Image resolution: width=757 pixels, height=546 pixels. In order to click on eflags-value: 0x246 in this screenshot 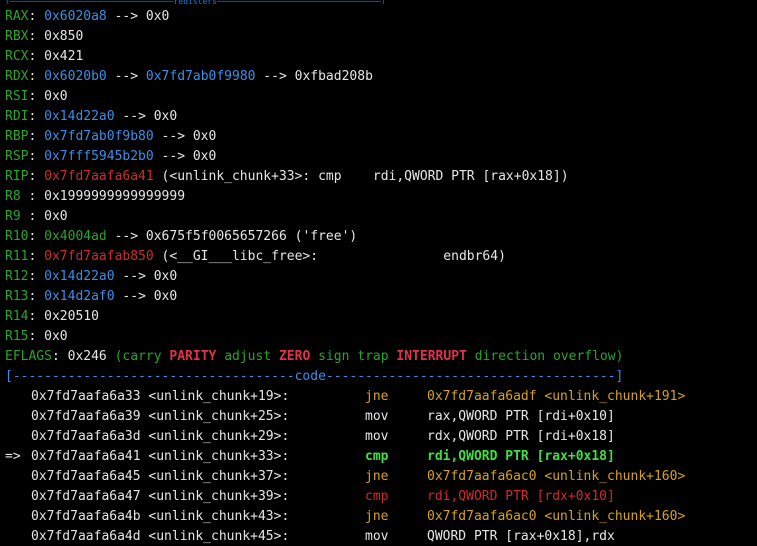, I will do `click(87, 356)`.